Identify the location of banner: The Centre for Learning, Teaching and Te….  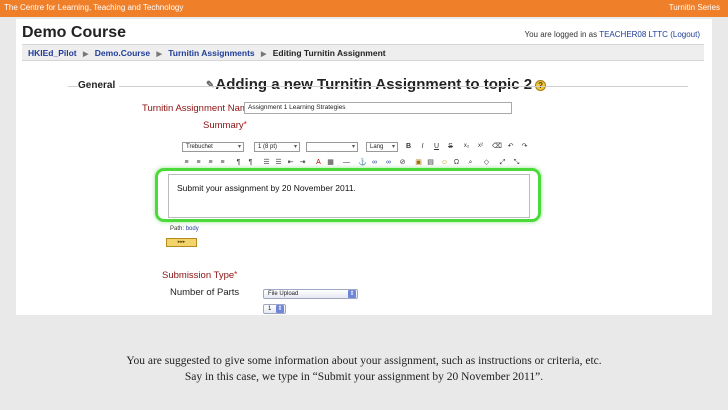
(364, 8).